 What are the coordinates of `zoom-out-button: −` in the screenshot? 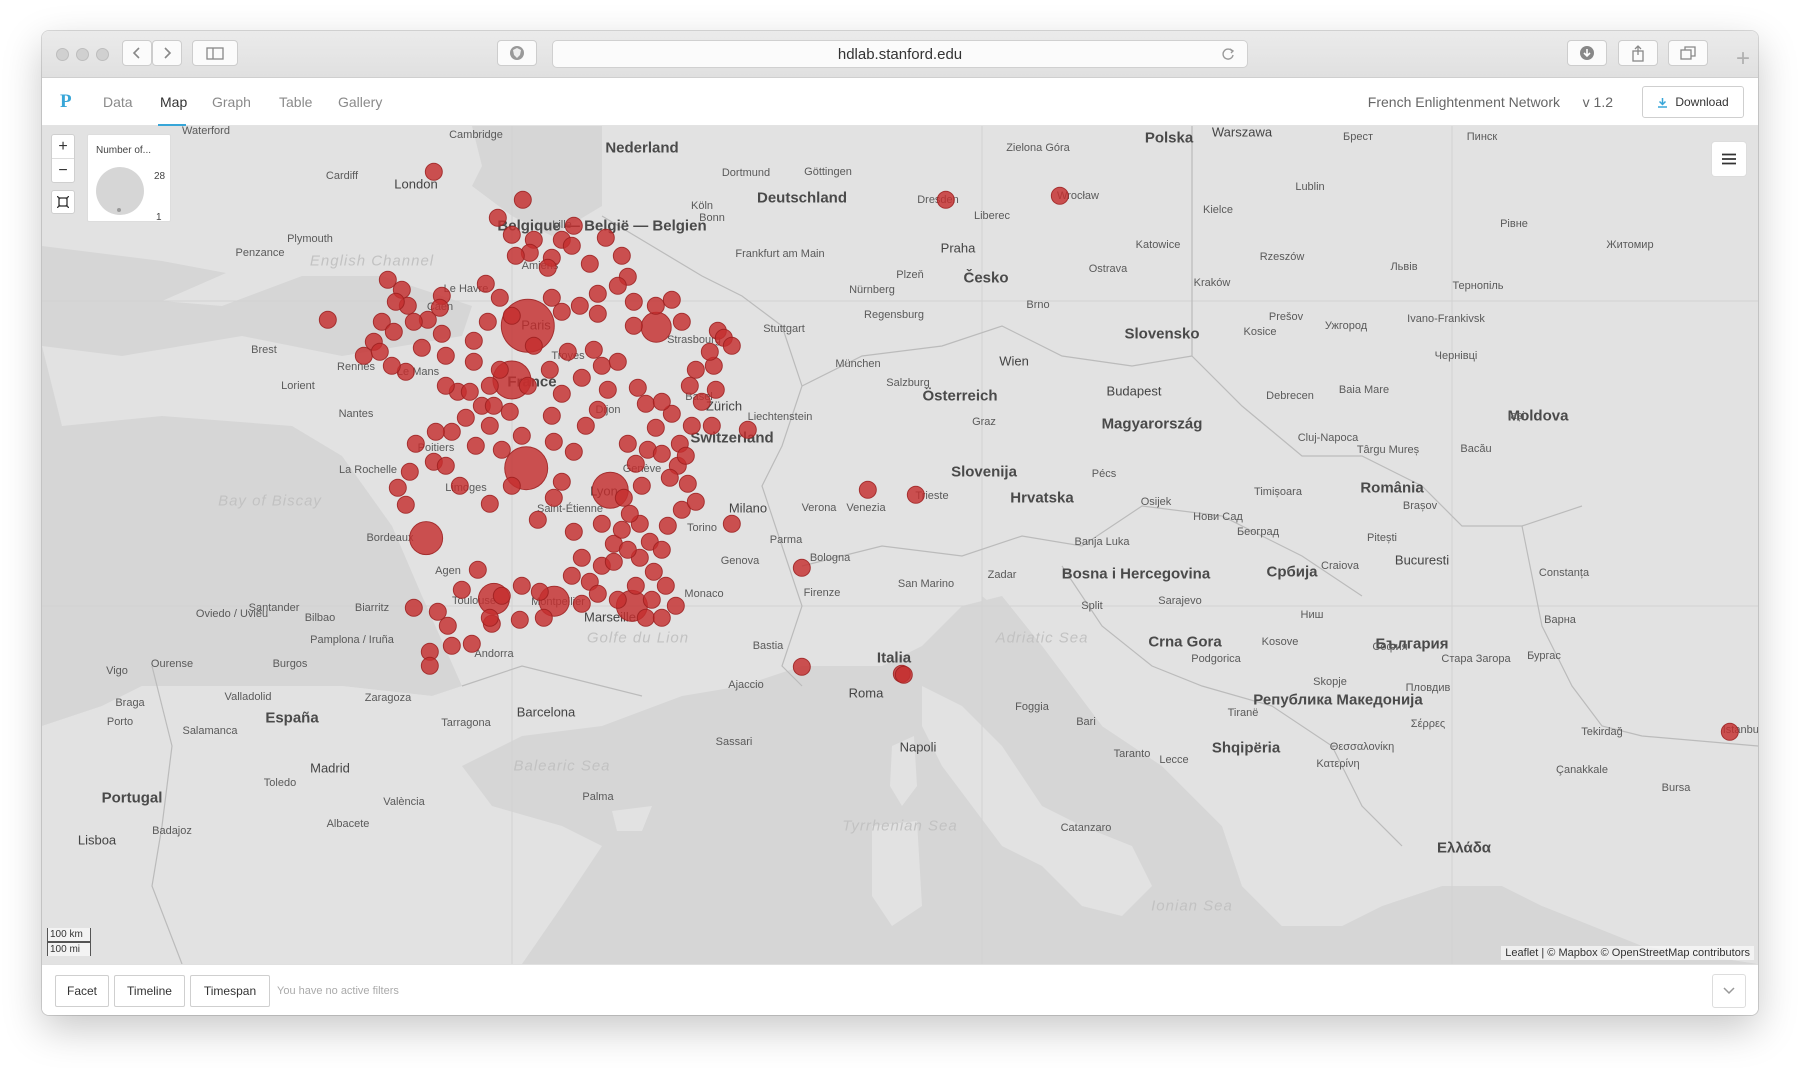 It's located at (63, 170).